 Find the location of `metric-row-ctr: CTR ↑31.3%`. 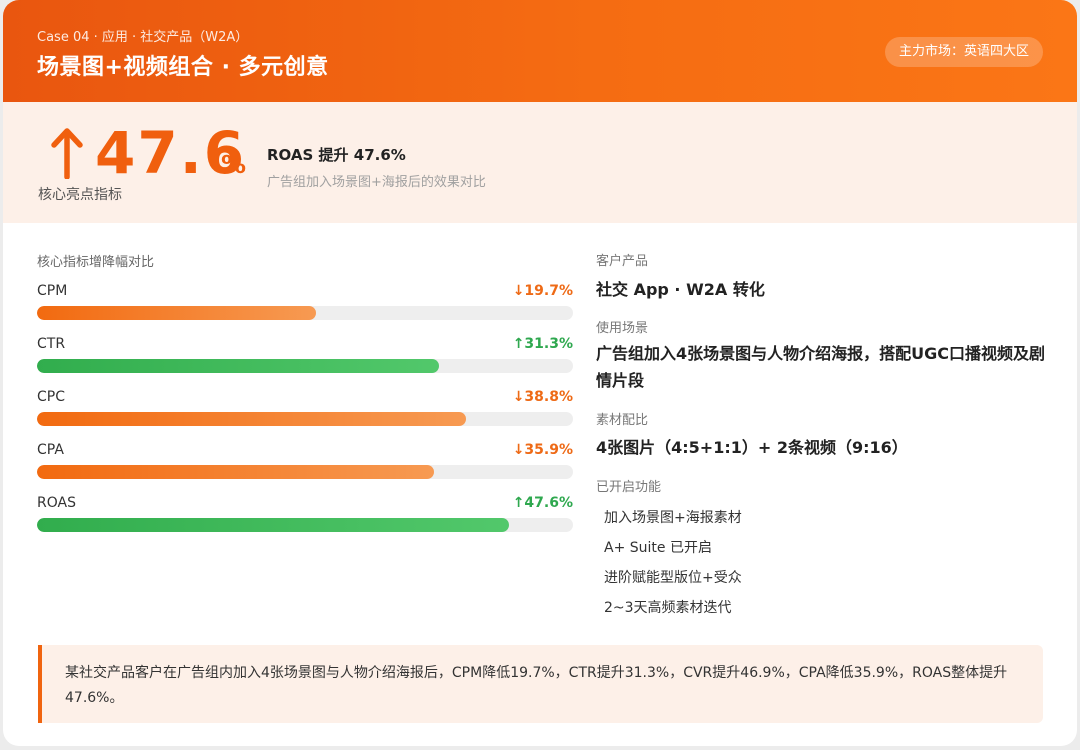

metric-row-ctr: CTR ↑31.3% is located at coordinates (305, 356).